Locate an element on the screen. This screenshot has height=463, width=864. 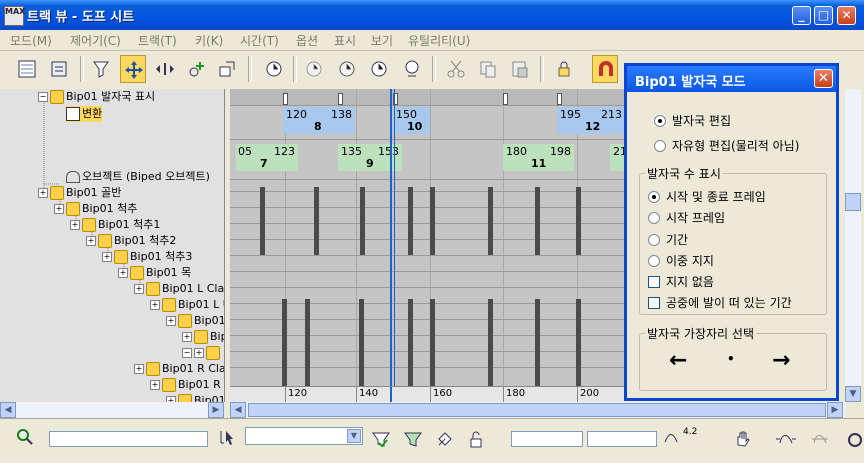
menu-controller: 제어기(C) is located at coordinates (95, 40).